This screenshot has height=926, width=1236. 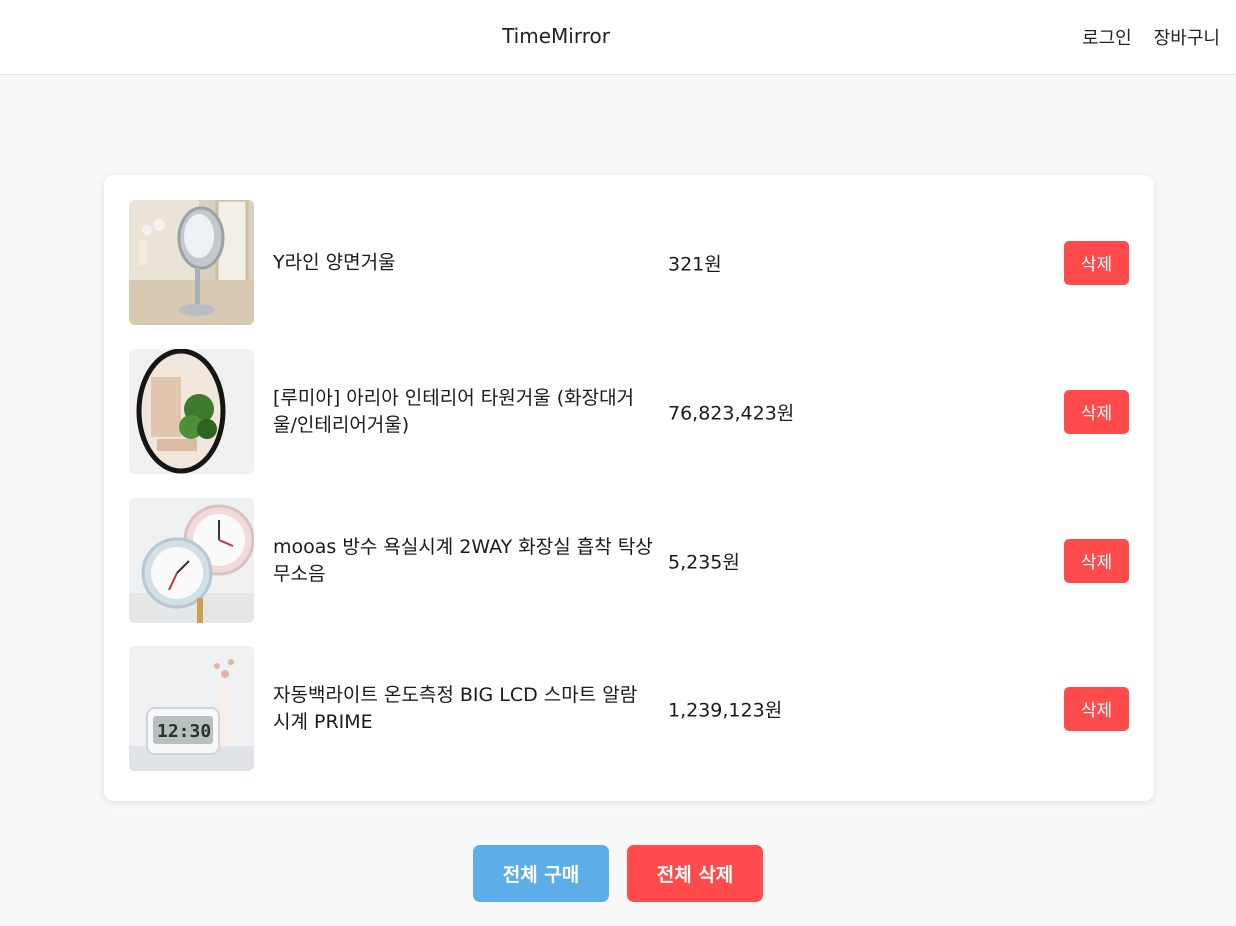 What do you see at coordinates (629, 262) in the screenshot?
I see `cart-item: Y라인 양면거울 321원 삭제` at bounding box center [629, 262].